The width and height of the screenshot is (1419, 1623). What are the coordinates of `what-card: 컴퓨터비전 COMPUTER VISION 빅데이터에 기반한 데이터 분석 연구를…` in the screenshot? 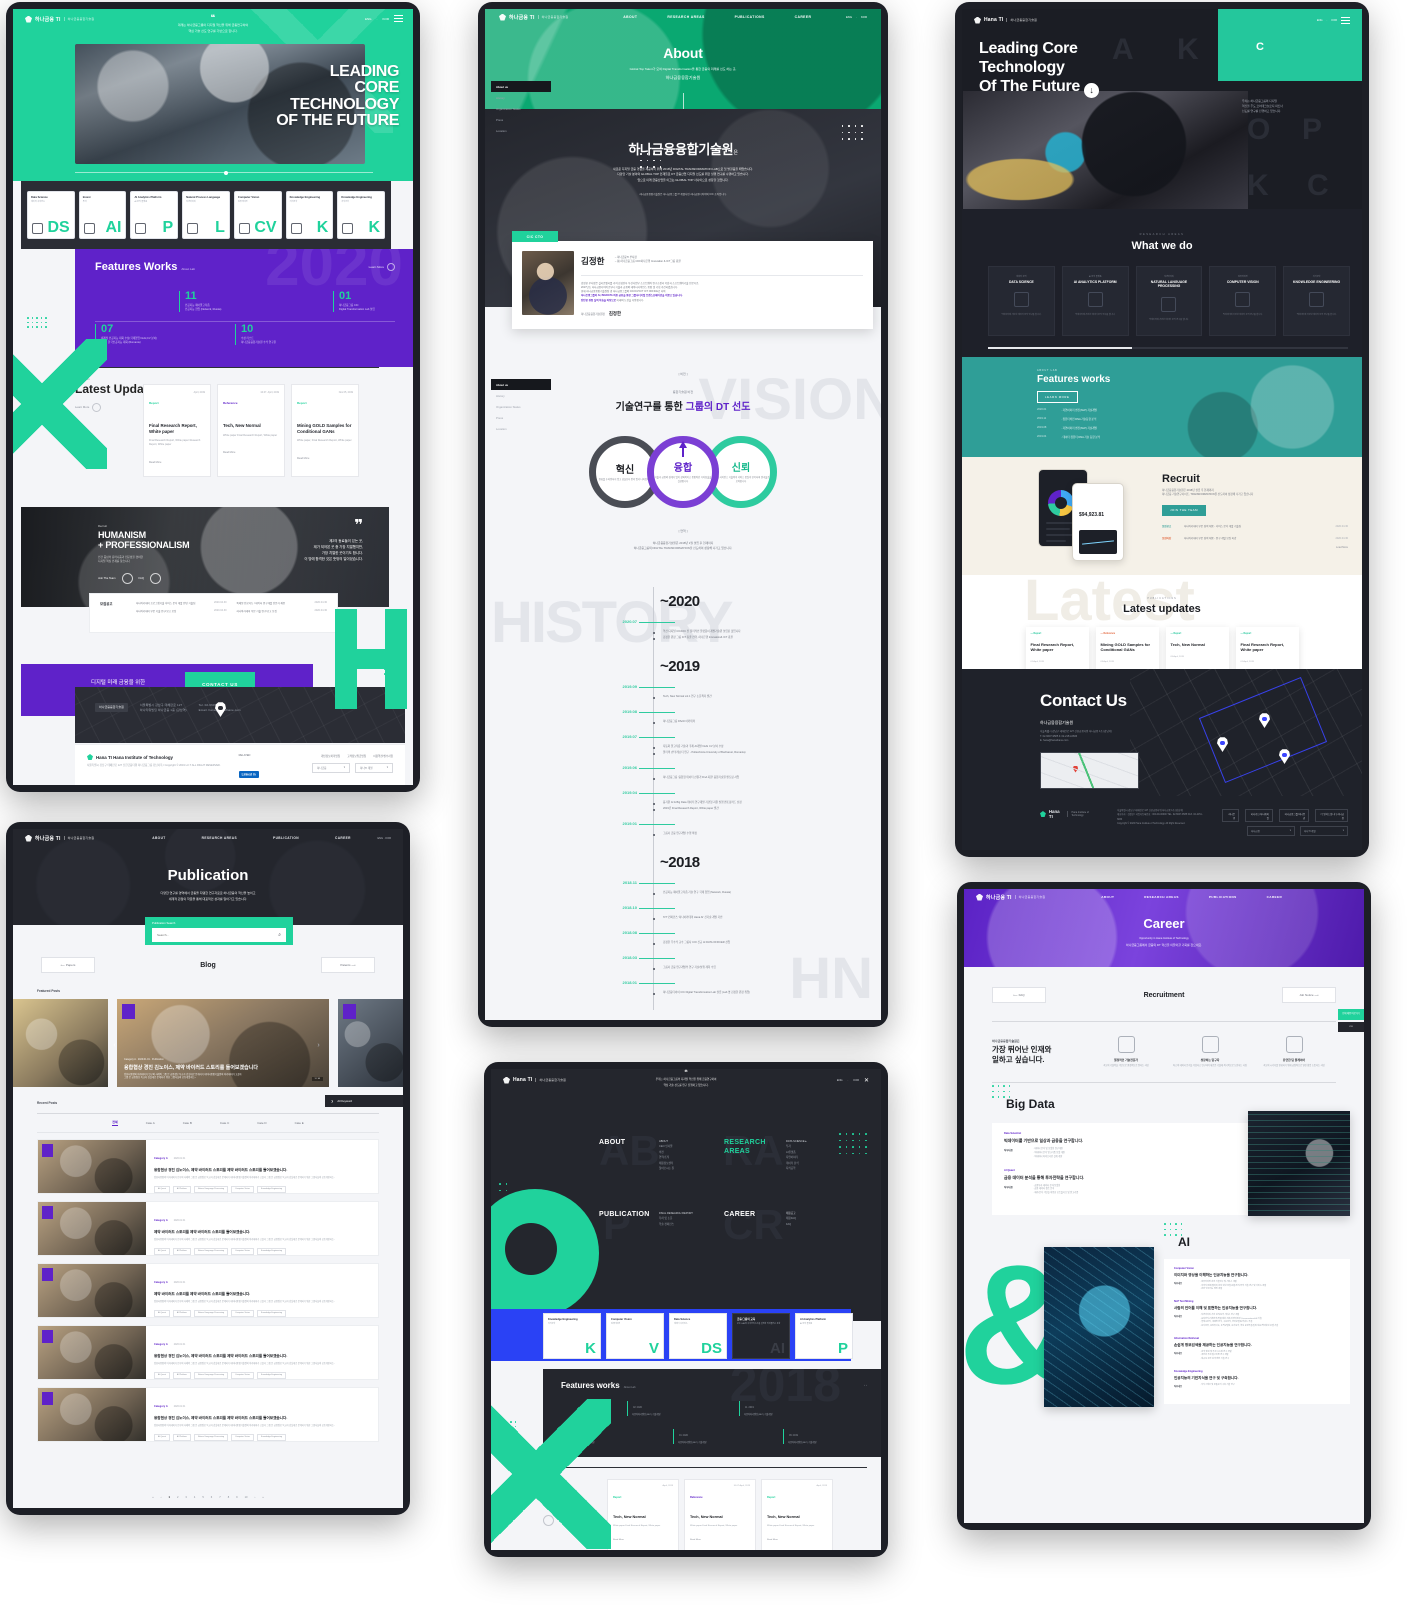 It's located at (1243, 301).